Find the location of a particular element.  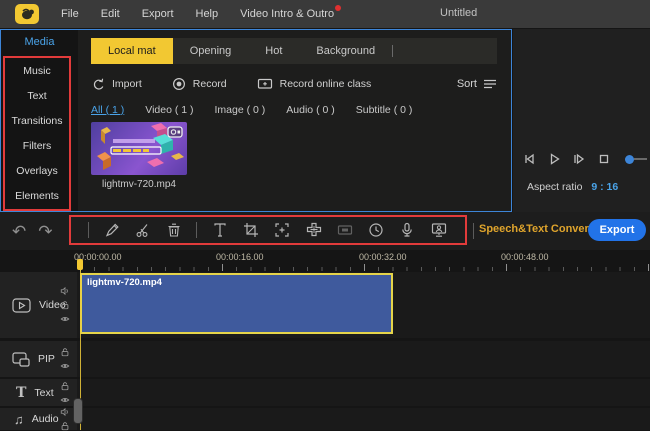

previous-frame-button is located at coordinates (529, 159).